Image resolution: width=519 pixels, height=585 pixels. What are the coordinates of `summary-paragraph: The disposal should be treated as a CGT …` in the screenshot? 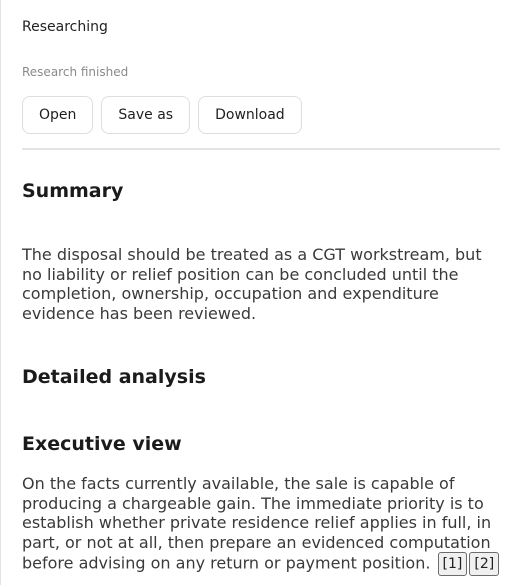 It's located at (252, 284).